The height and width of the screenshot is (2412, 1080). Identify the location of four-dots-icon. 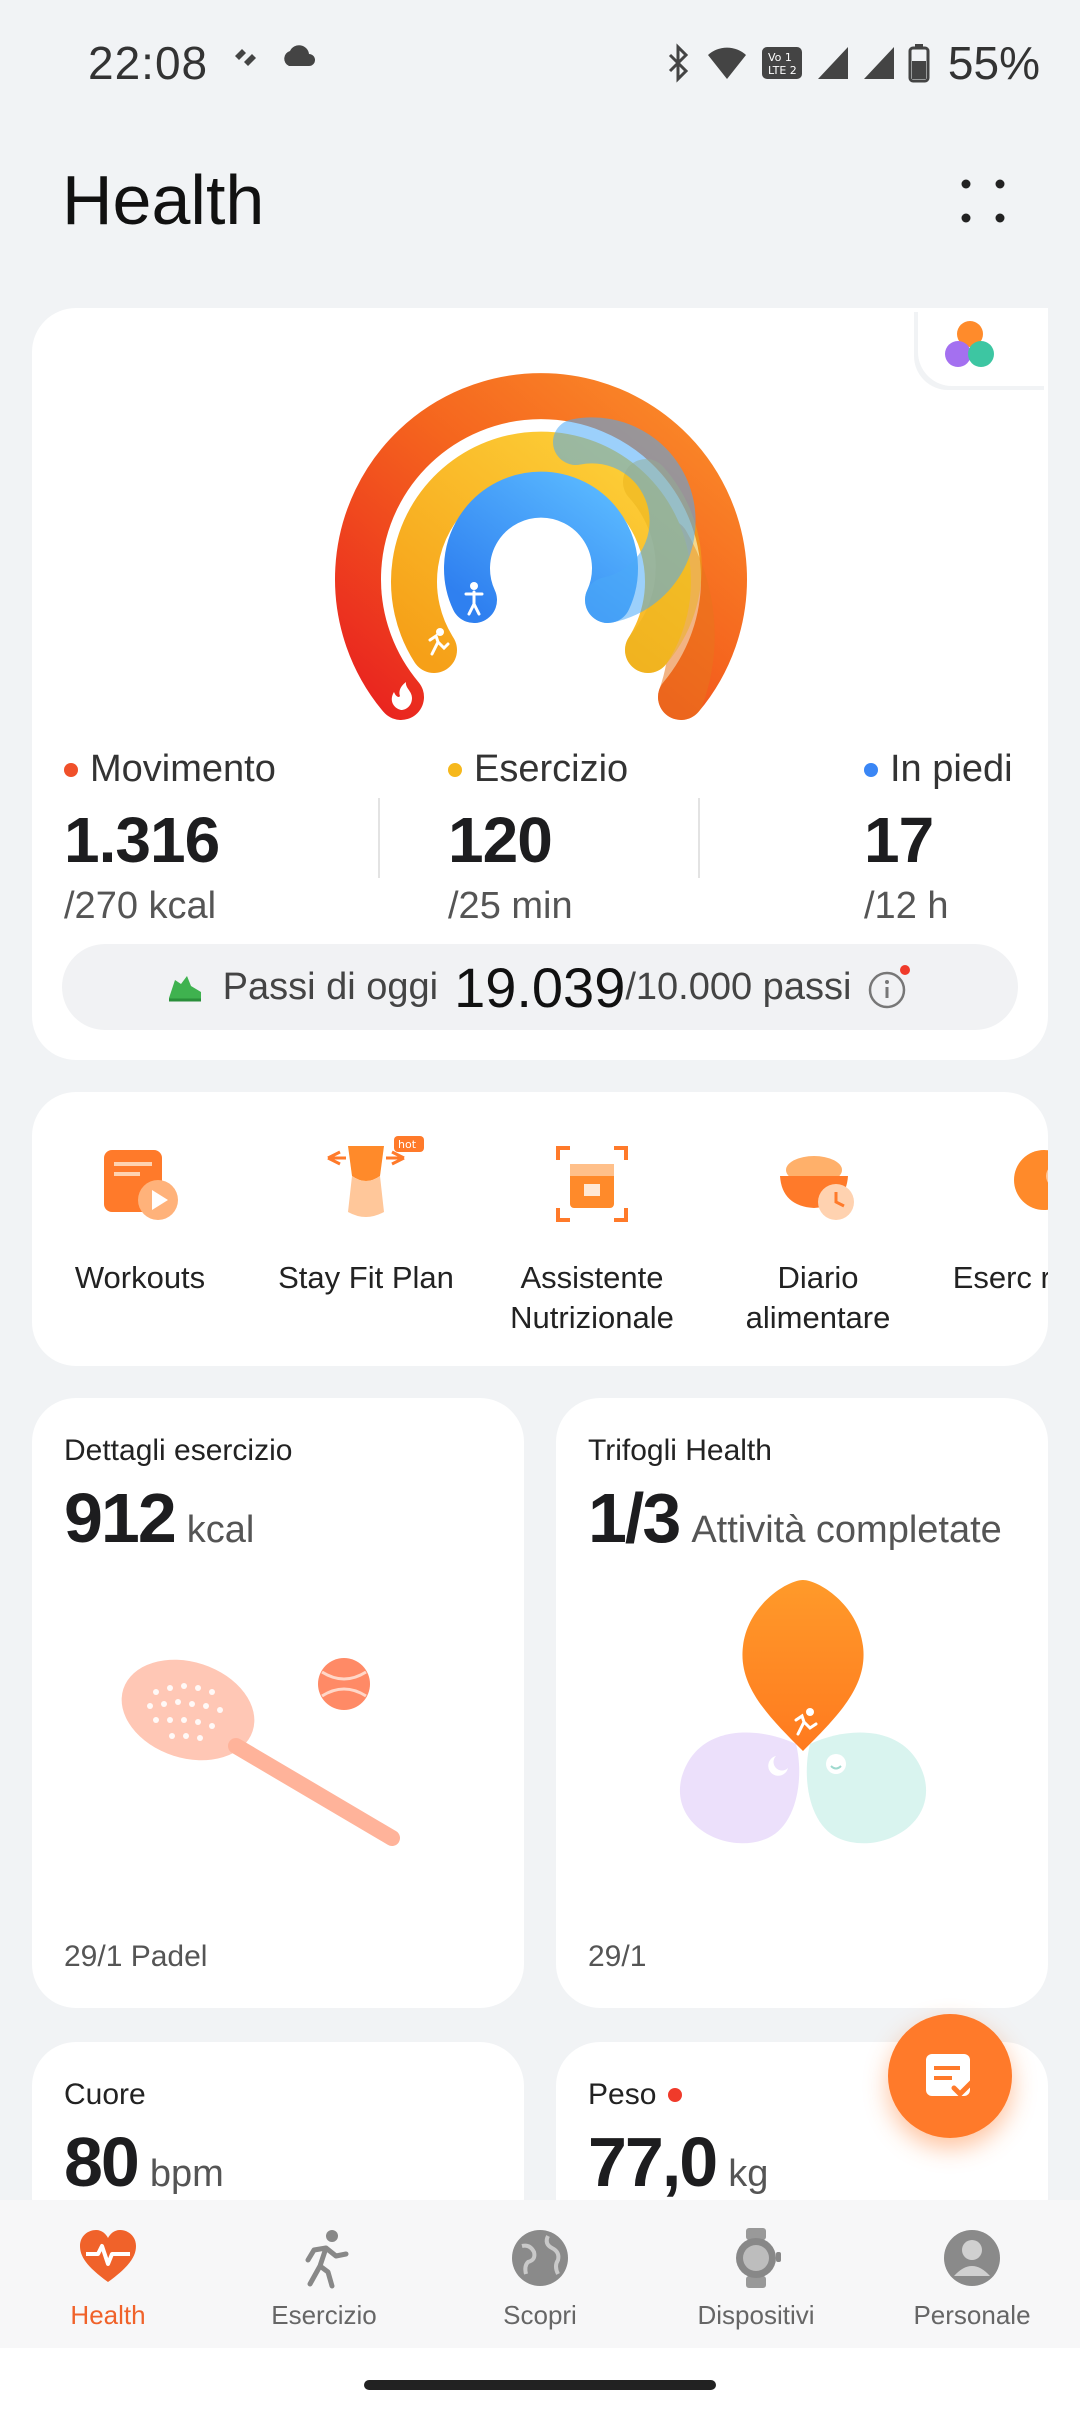
(983, 201).